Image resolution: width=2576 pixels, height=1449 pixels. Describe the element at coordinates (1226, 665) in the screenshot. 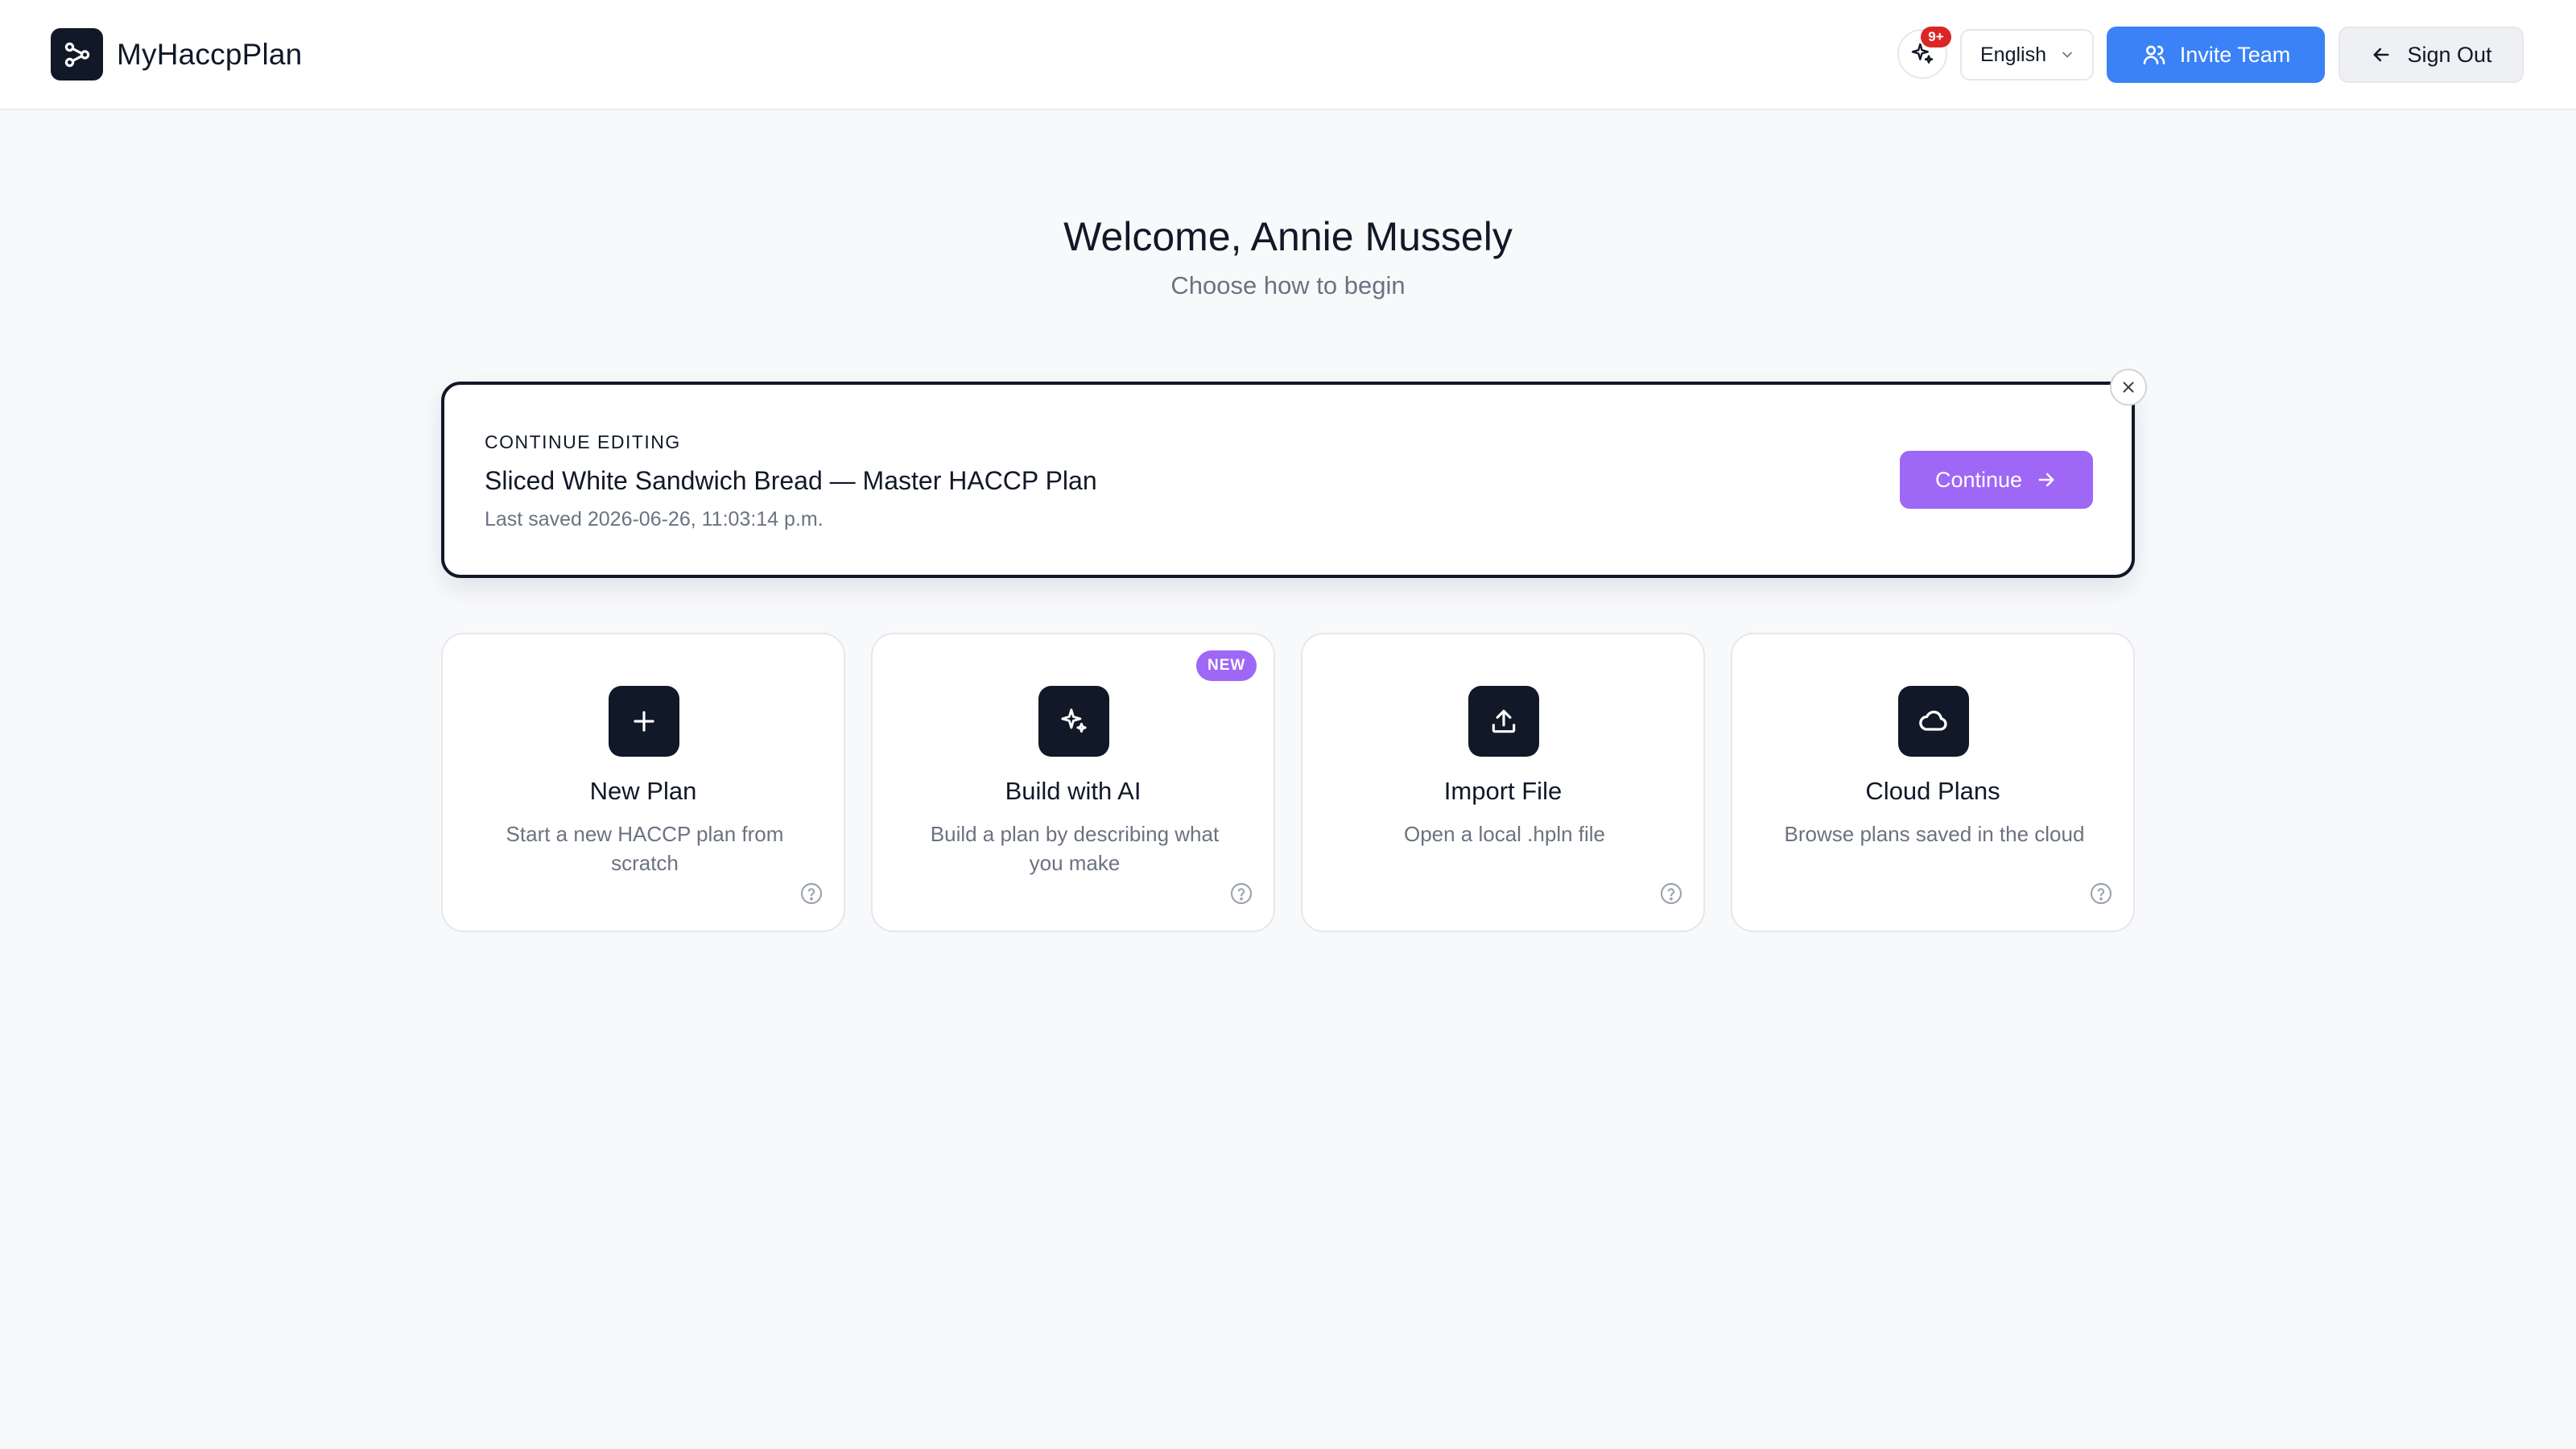

I see `new-badge: NEW` at that location.